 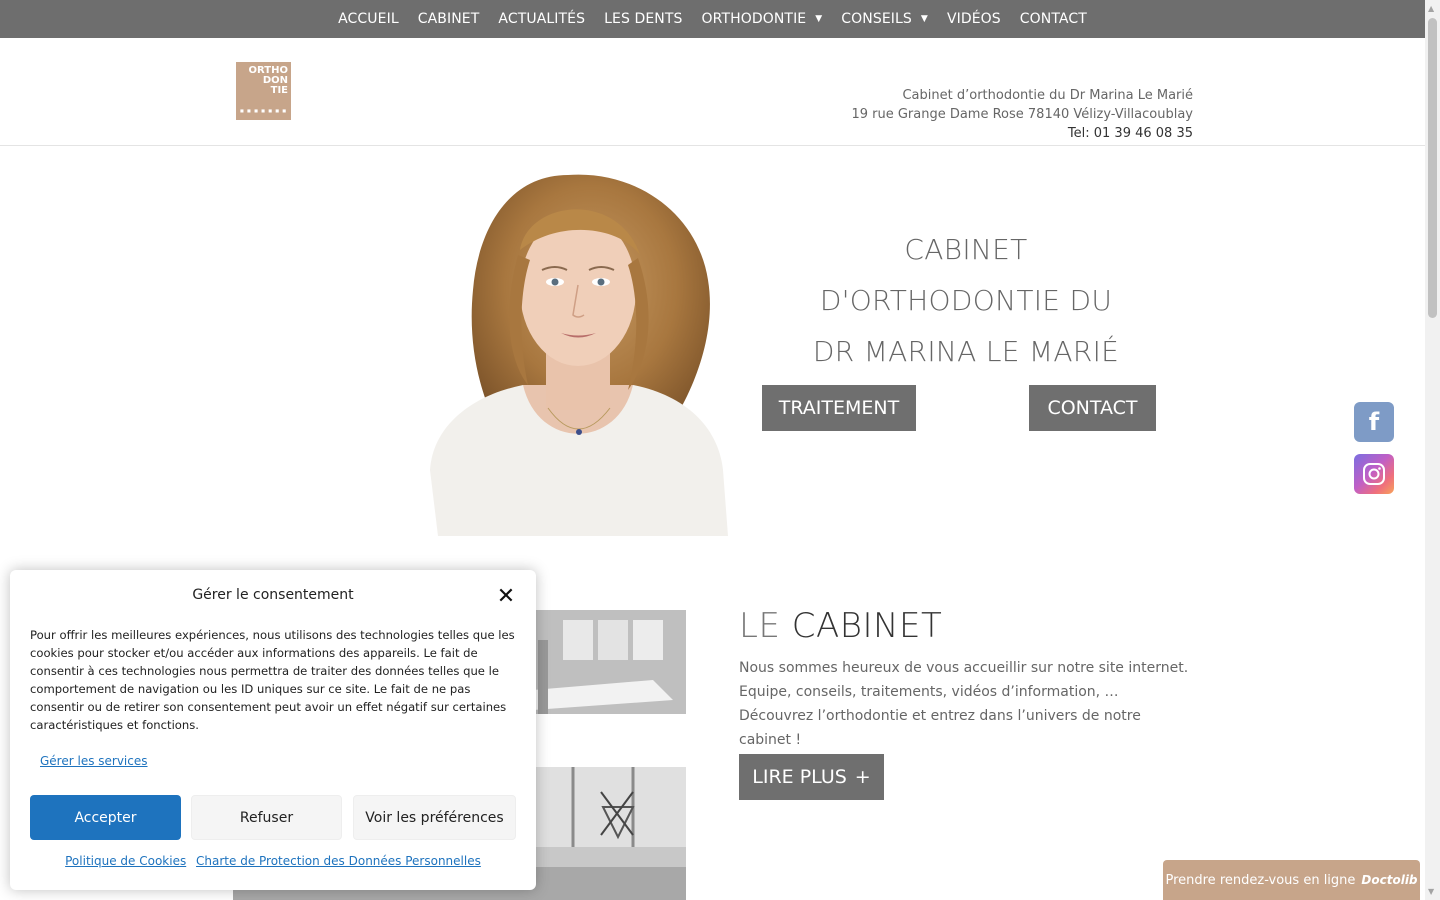 I want to click on nav-item-les-dents: LES DENTS, so click(x=643, y=19).